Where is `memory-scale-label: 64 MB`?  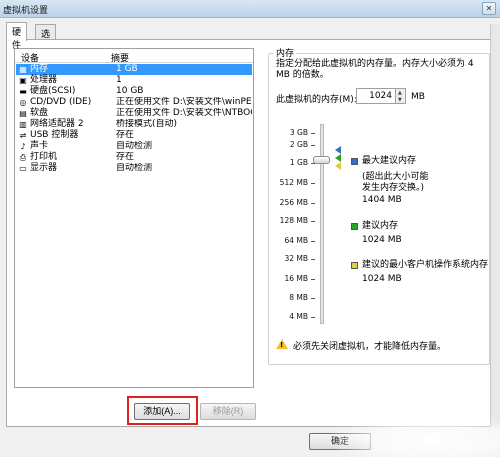
memory-scale-label: 64 MB is located at coordinates (296, 240).